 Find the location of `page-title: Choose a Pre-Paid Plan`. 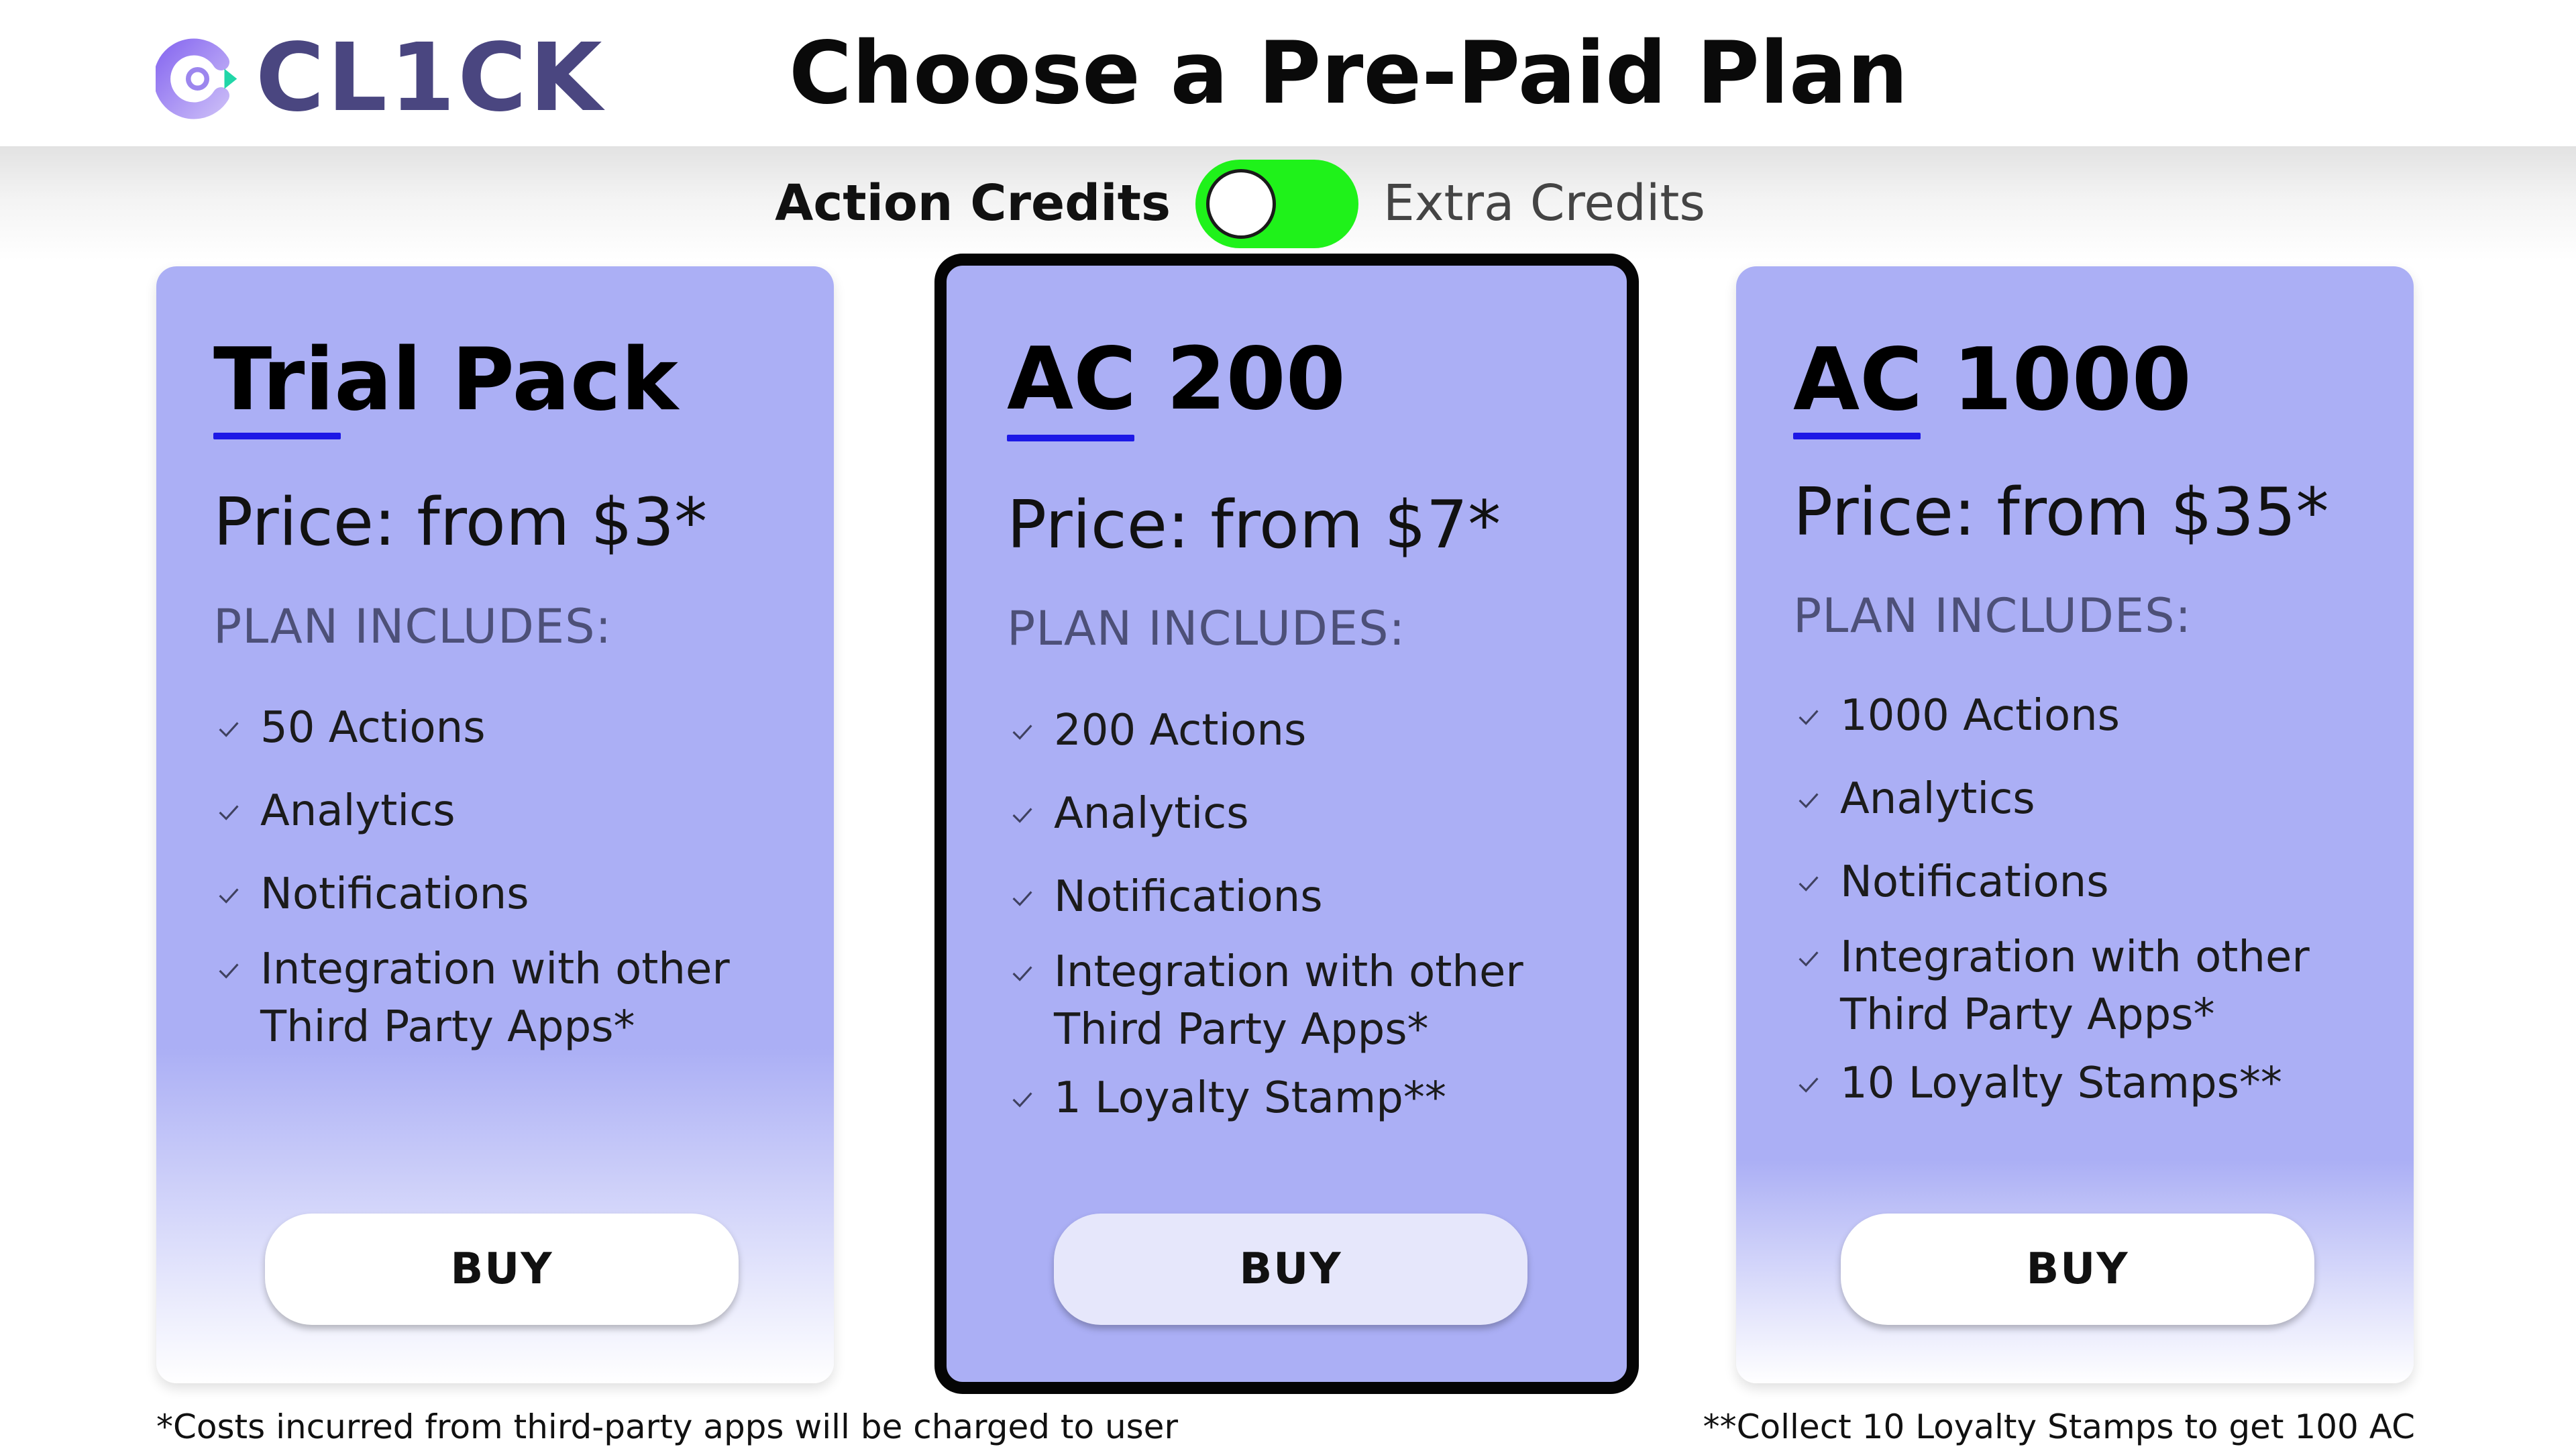

page-title: Choose a Pre-Paid Plan is located at coordinates (1349, 73).